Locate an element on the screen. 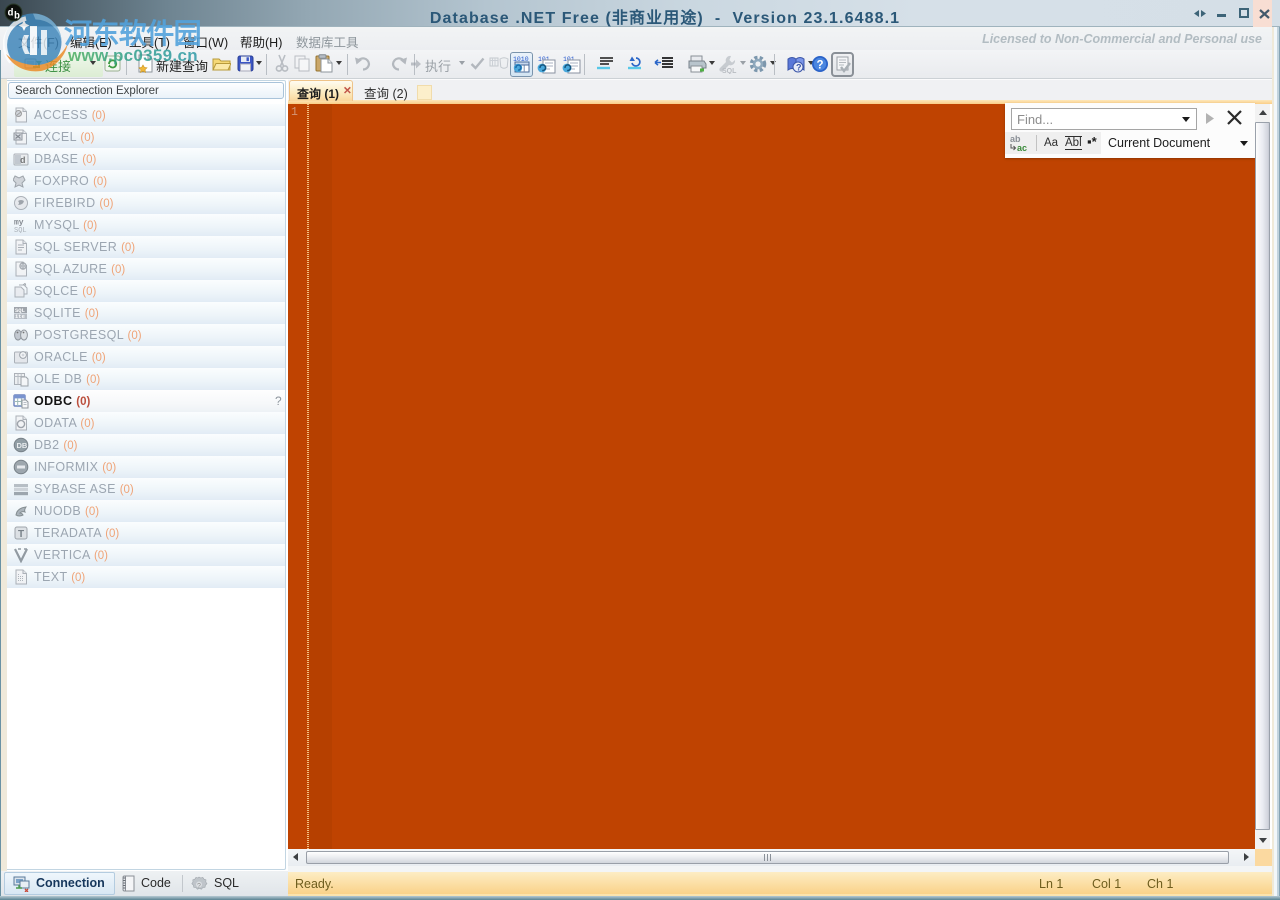 The image size is (1280, 900). svg-text: T is located at coordinates (21, 534).